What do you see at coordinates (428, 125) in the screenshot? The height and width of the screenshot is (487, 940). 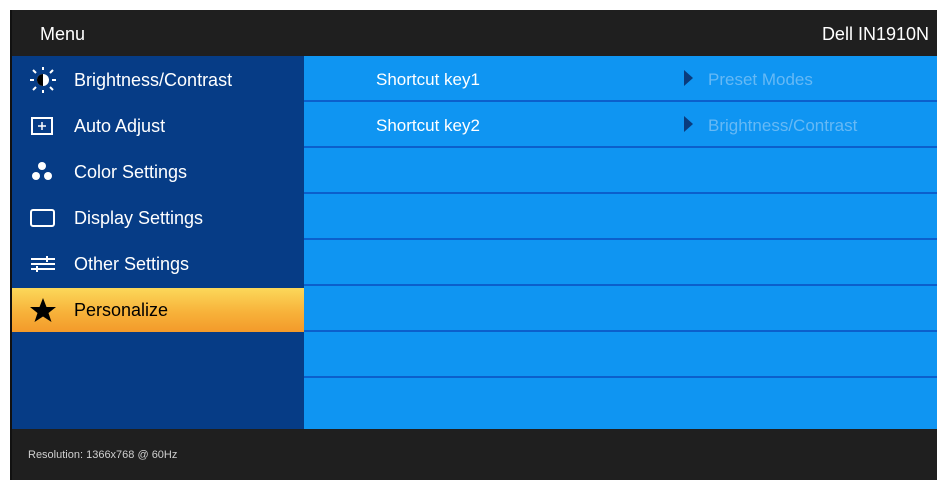 I see `shortcut-key-label: Shortcut key2` at bounding box center [428, 125].